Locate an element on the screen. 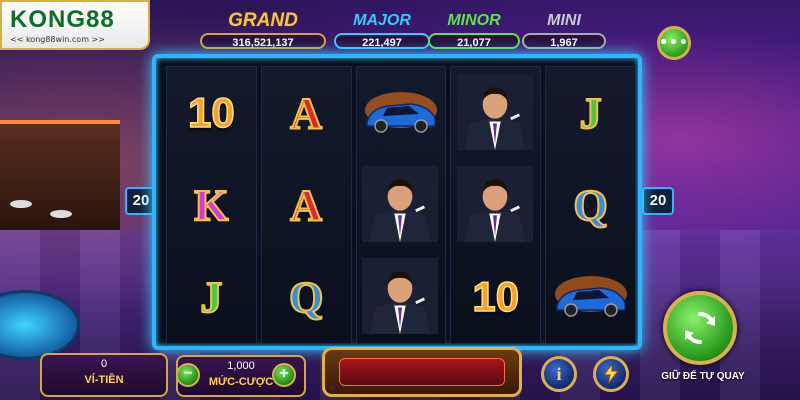 The image size is (800, 400). reel-column: JQ is located at coordinates (590, 205).